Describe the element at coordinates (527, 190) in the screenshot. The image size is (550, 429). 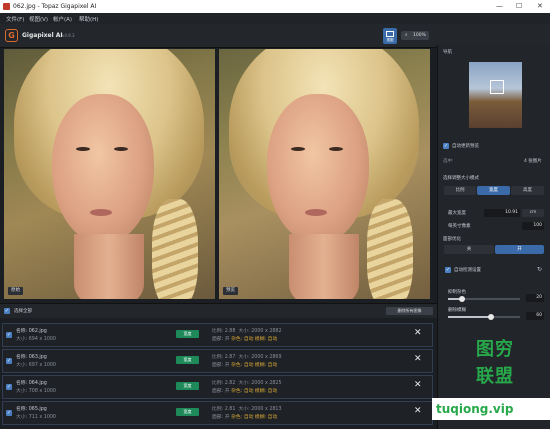
I see `resize-mode-height: 高度` at that location.